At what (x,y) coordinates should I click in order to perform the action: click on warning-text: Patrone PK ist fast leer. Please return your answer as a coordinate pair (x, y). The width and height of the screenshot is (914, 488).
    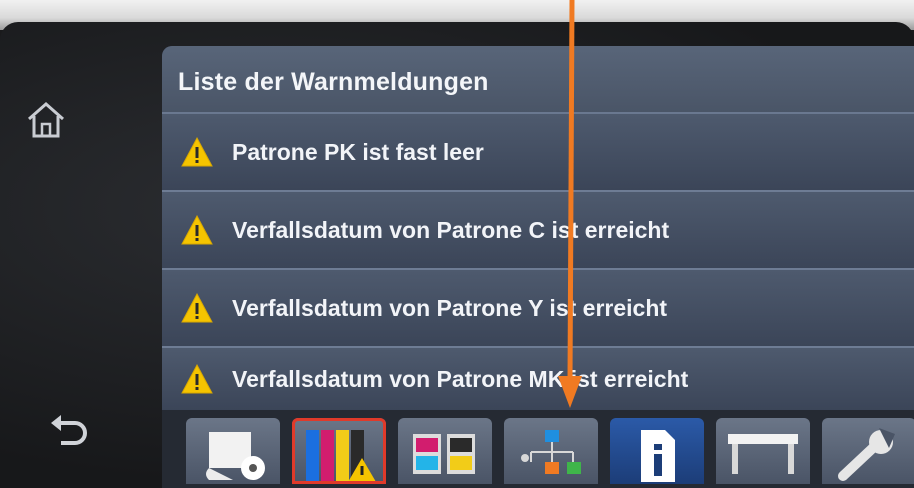
    Looking at the image, I should click on (358, 151).